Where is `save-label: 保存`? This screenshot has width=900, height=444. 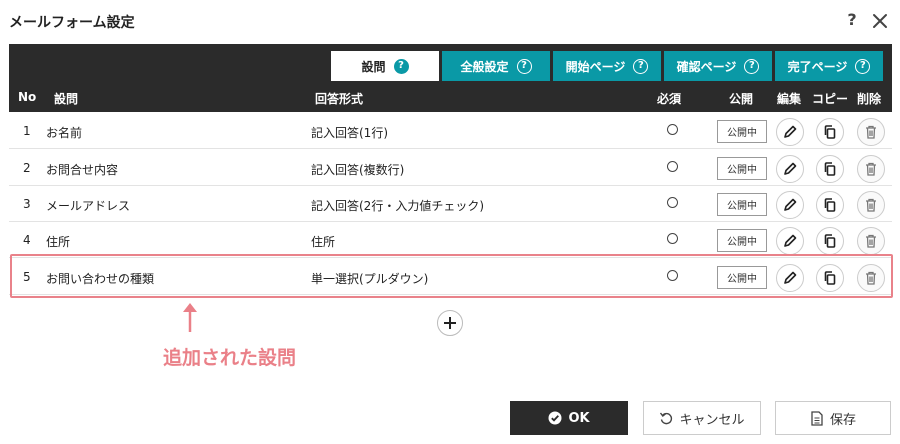
save-label: 保存 is located at coordinates (842, 420).